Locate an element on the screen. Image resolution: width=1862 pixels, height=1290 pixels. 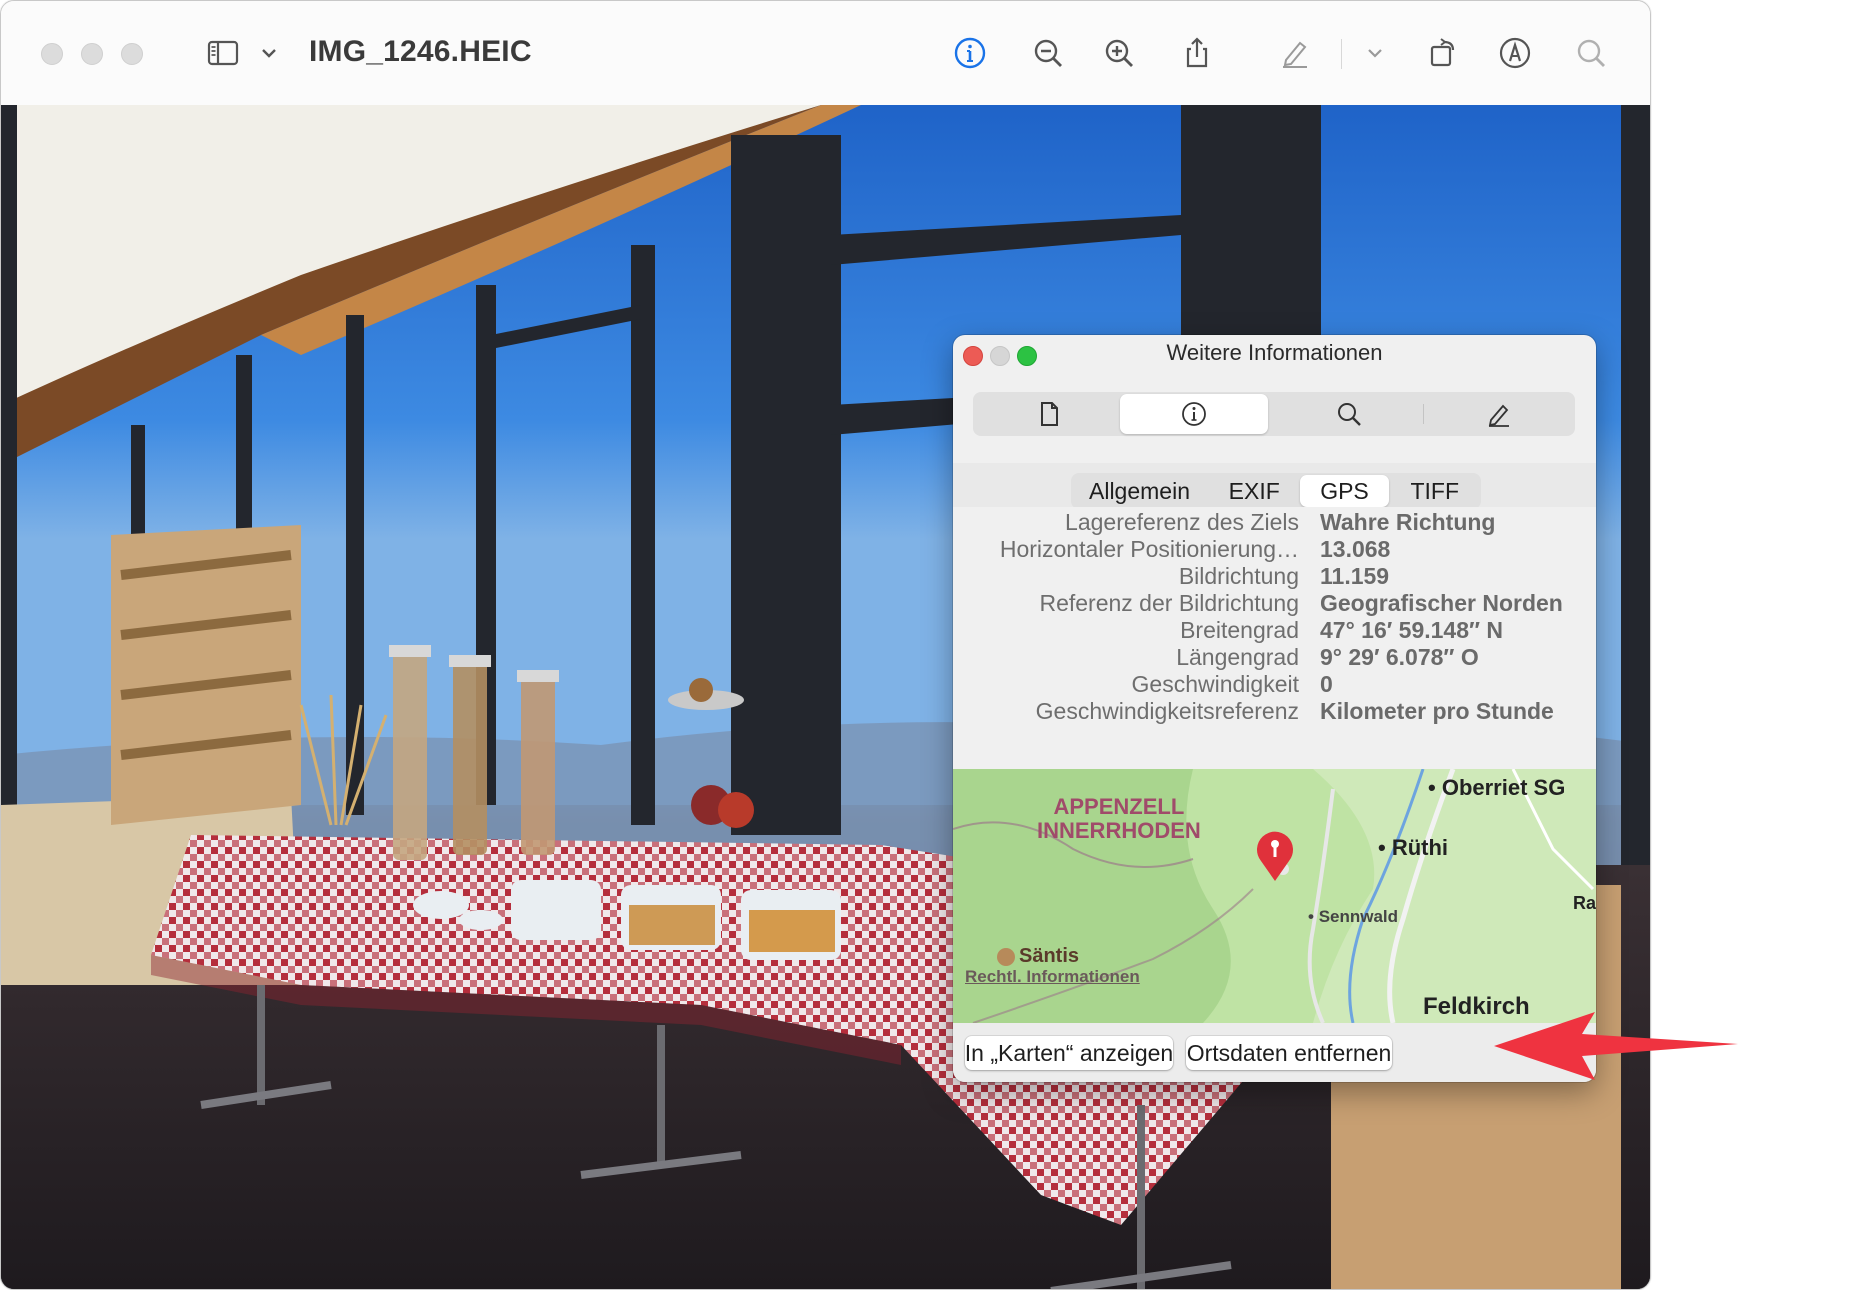
title-bar: IMG_1246.HEIC is located at coordinates (825, 53).